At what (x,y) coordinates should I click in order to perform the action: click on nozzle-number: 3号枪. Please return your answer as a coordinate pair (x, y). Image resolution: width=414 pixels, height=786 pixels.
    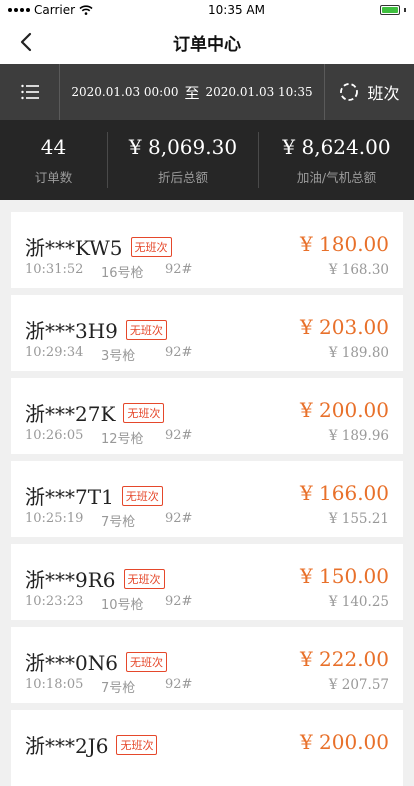
    Looking at the image, I should click on (118, 356).